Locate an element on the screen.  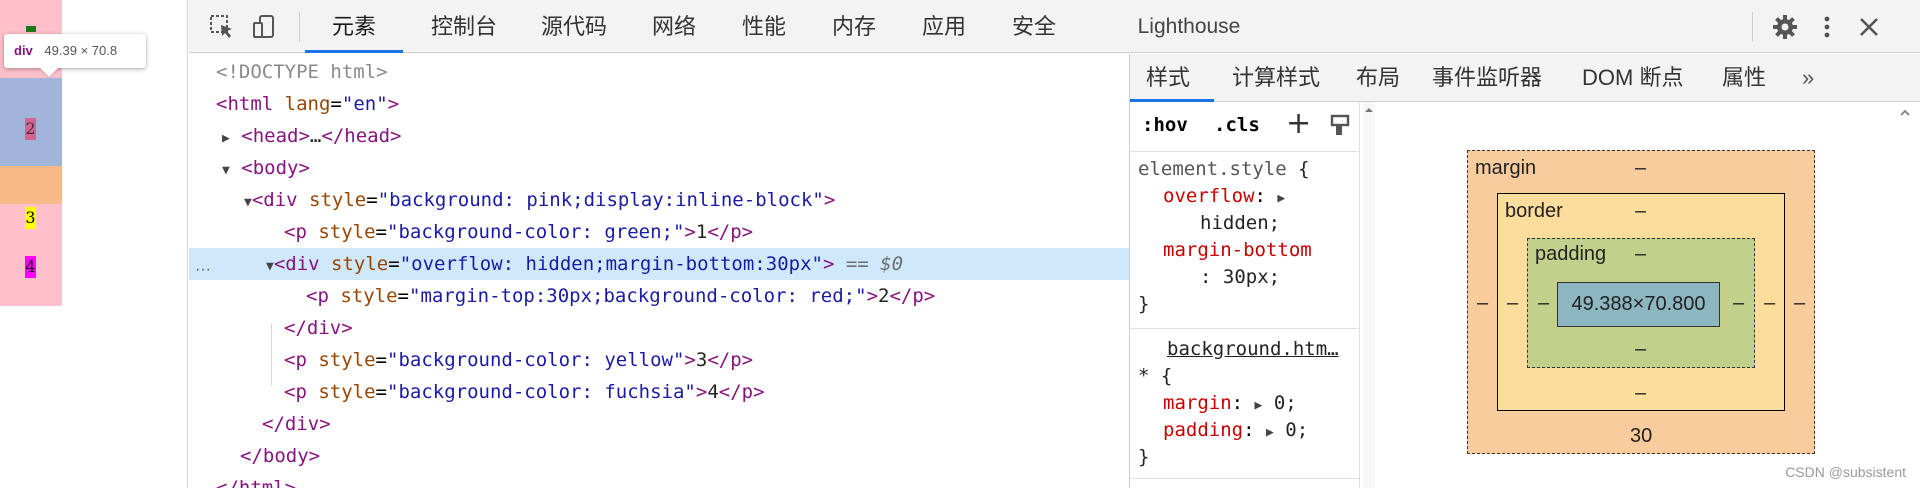
padding-left-value: – is located at coordinates (1543, 303).